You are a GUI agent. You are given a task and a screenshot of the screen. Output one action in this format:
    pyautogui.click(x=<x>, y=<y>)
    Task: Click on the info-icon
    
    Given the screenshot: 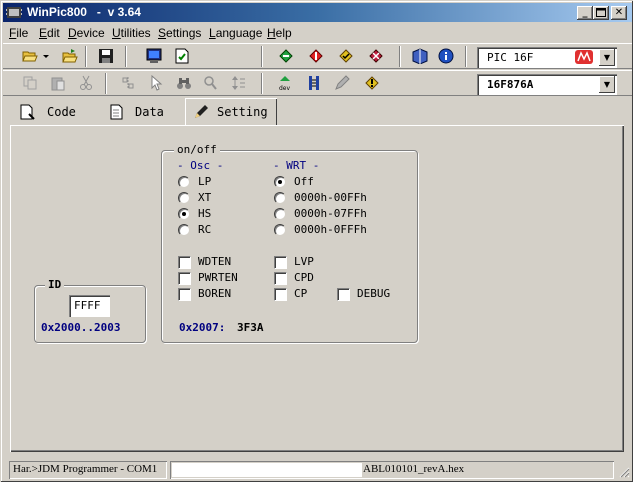 What is the action you would take?
    pyautogui.click(x=446, y=56)
    